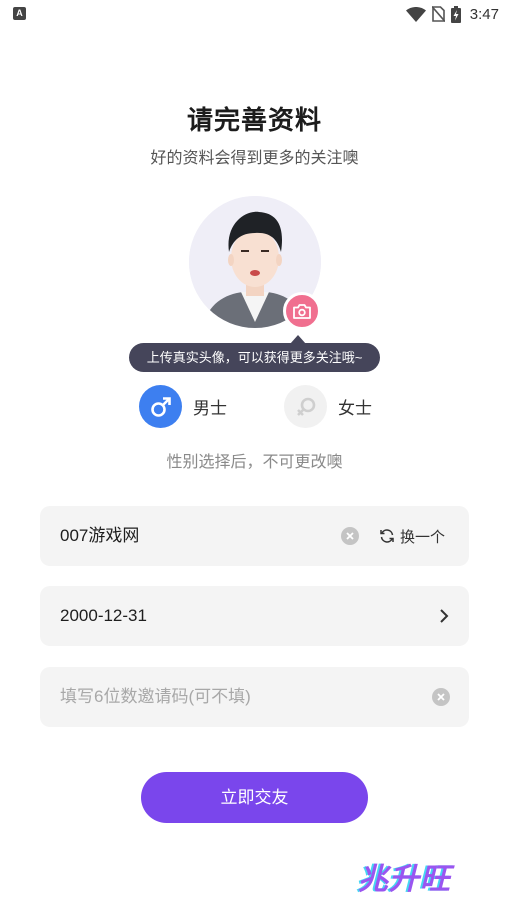 The height and width of the screenshot is (904, 509). I want to click on wifi-icon, so click(415, 14).